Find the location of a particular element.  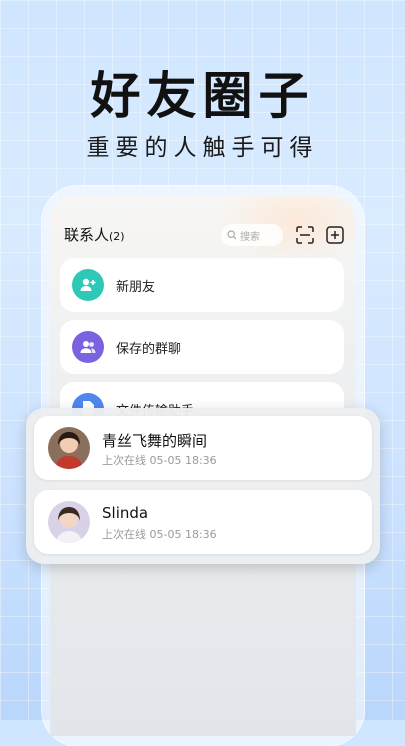

add-square-icon is located at coordinates (335, 235).